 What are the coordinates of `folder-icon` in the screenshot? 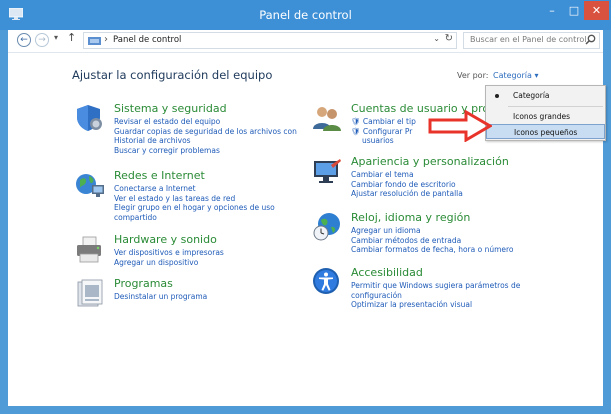 It's located at (94, 41).